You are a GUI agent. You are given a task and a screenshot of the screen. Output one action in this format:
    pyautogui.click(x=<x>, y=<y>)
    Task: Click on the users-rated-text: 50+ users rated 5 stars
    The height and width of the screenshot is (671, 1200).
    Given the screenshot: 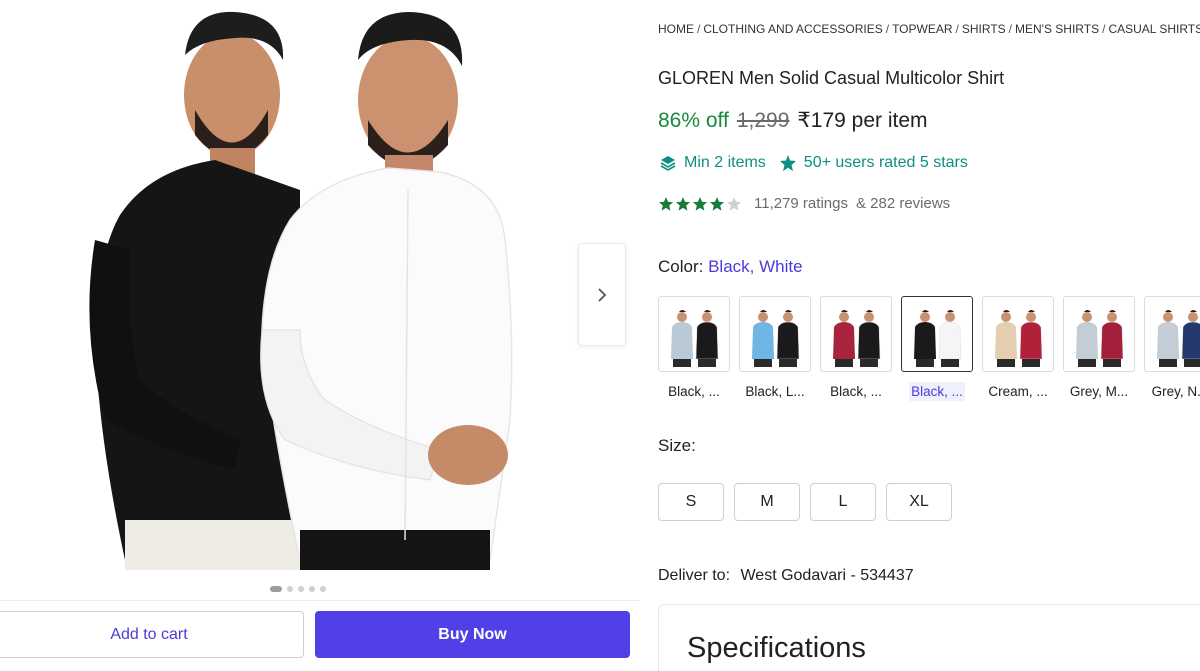 What is the action you would take?
    pyautogui.click(x=885, y=162)
    